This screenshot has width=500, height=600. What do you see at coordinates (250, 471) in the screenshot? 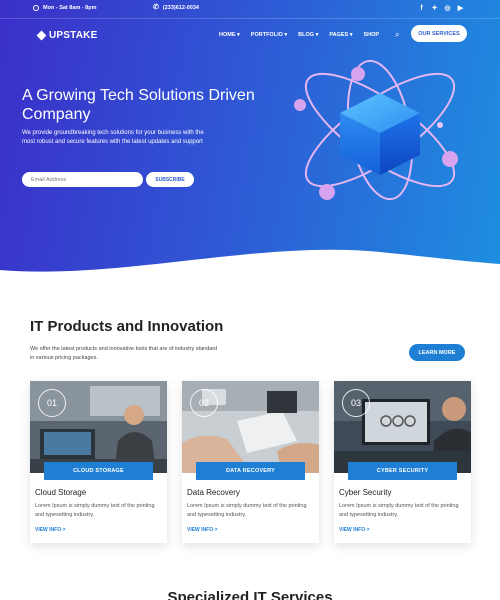
I see `card-category-tag: DATA RECOVERY` at bounding box center [250, 471].